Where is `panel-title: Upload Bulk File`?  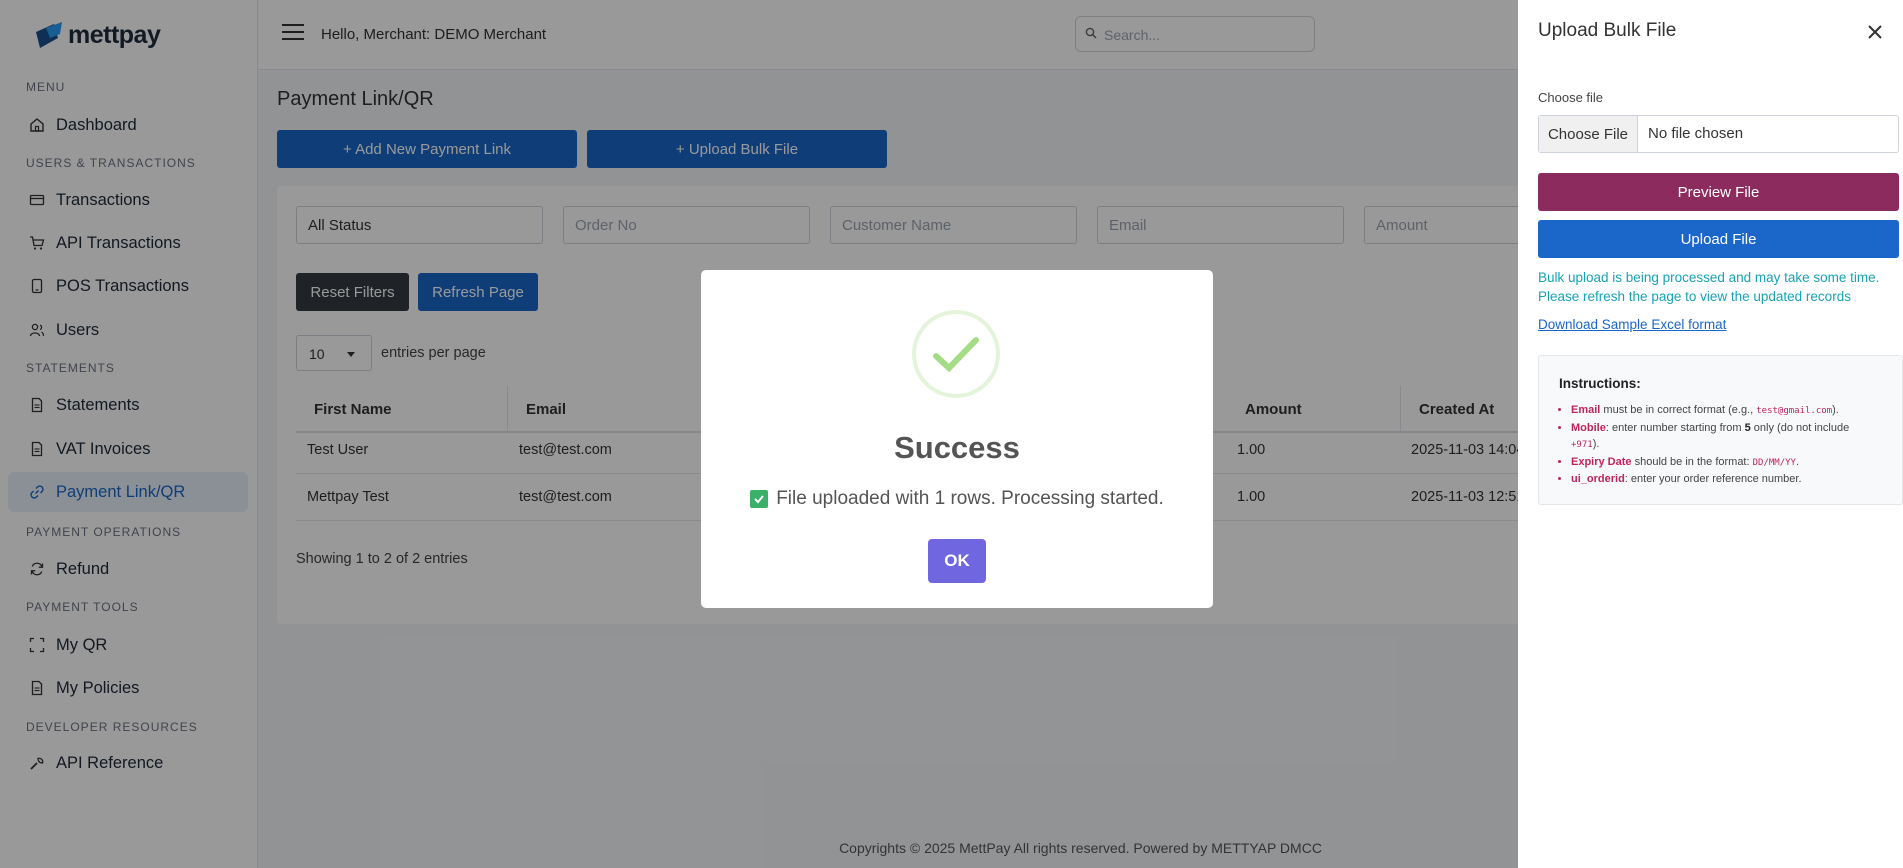
panel-title: Upload Bulk File is located at coordinates (1607, 30).